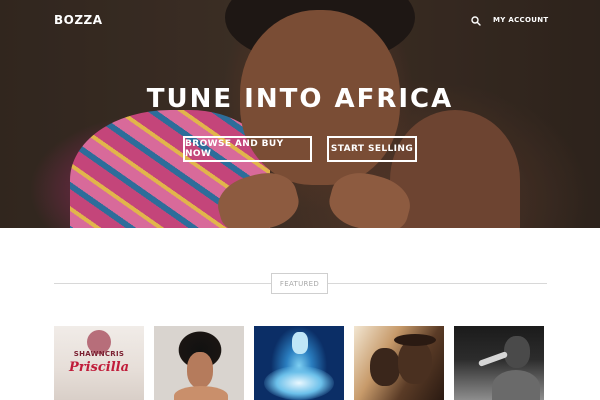  I want to click on album-person-right, so click(415, 362).